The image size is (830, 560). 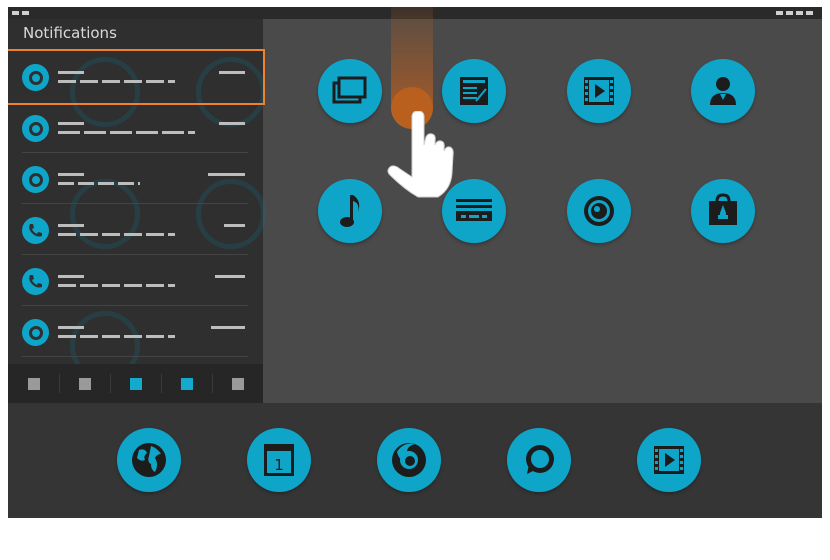 What do you see at coordinates (723, 211) in the screenshot?
I see `app-store-icon` at bounding box center [723, 211].